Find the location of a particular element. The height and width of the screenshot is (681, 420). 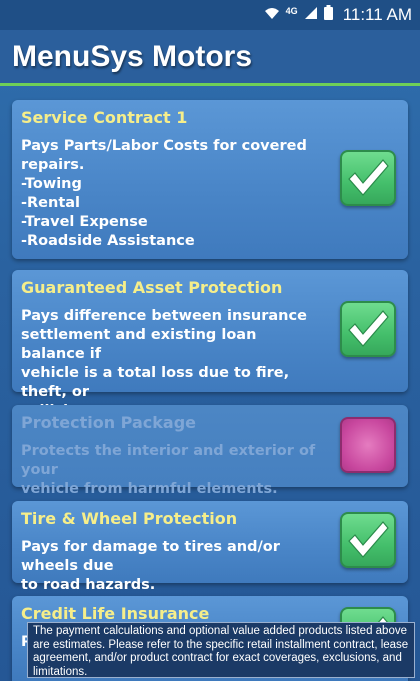

product-title: Guaranteed Asset Protection is located at coordinates (152, 287).